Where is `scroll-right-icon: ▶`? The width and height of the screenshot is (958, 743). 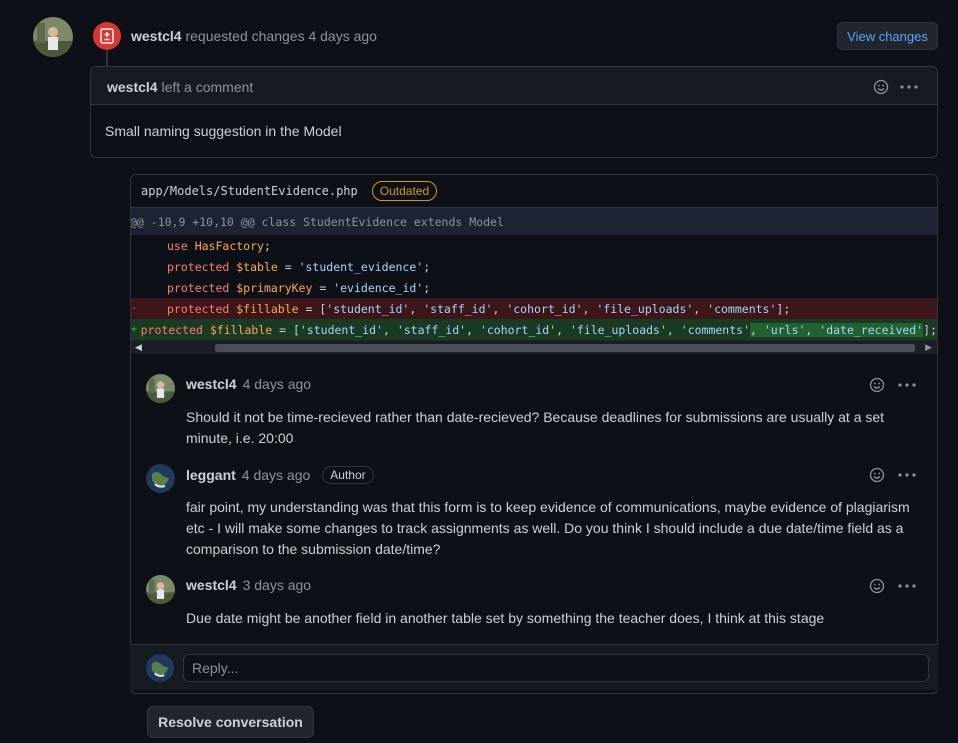 scroll-right-icon: ▶ is located at coordinates (928, 347).